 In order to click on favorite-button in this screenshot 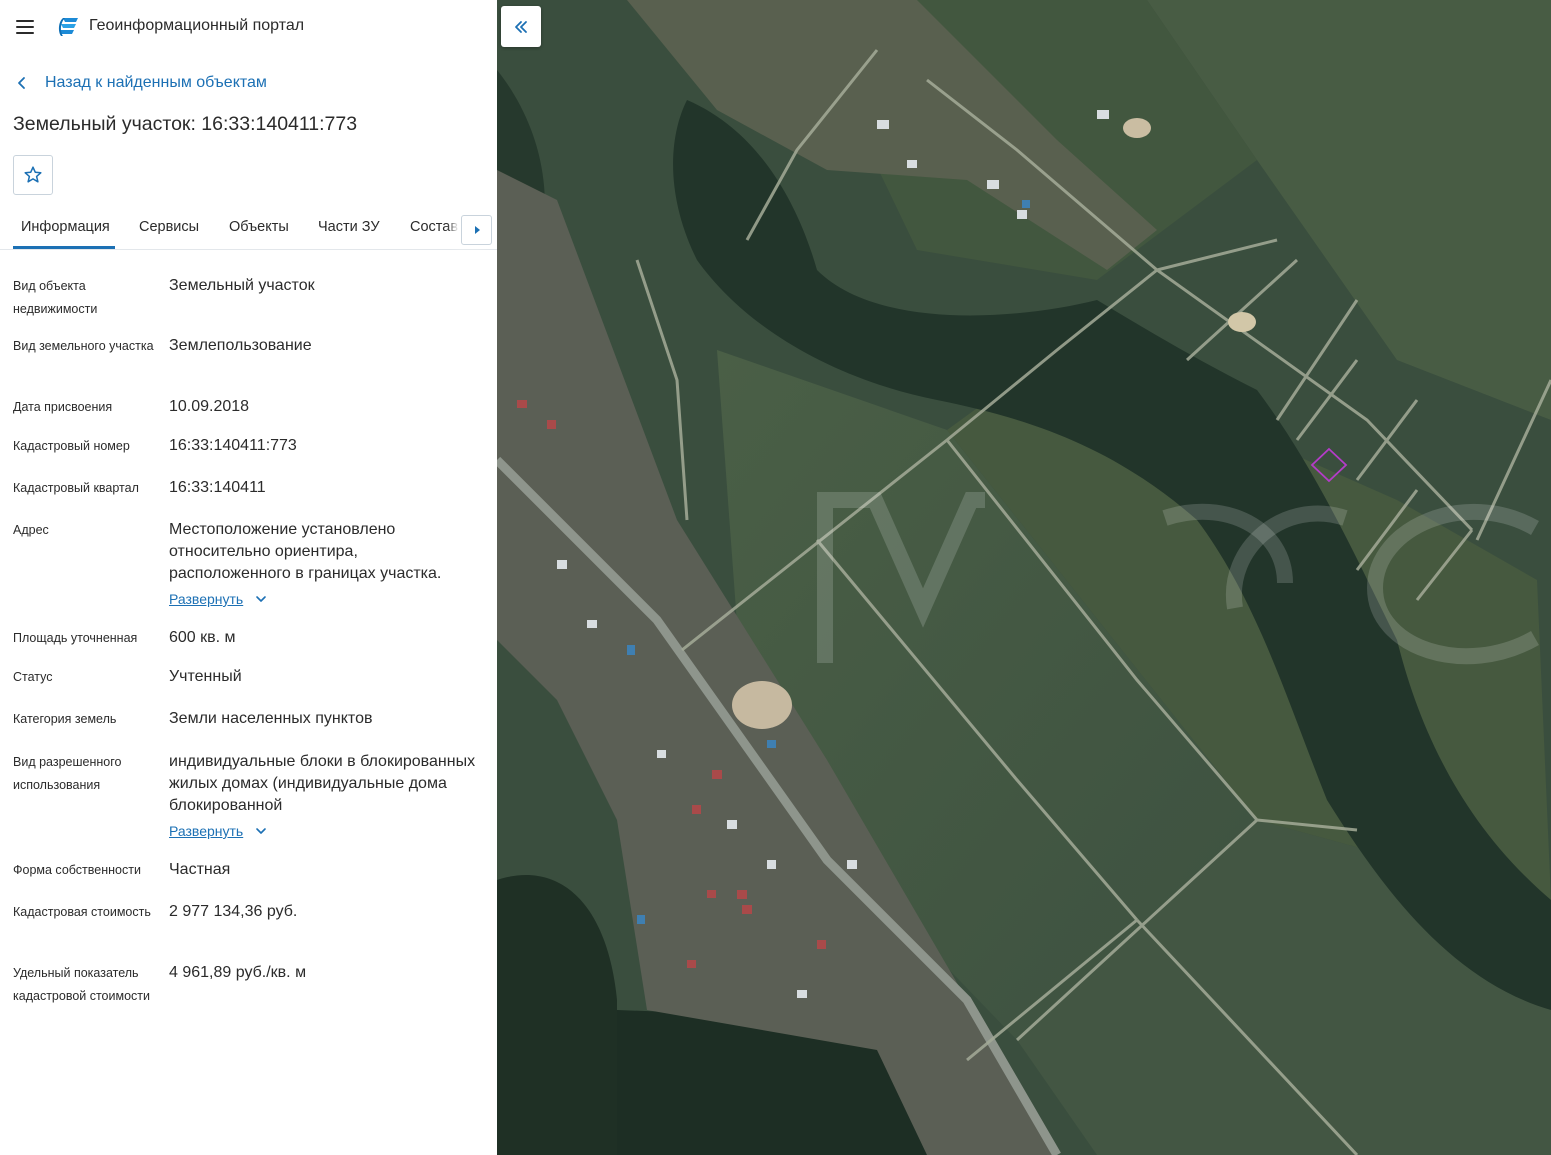, I will do `click(33, 175)`.